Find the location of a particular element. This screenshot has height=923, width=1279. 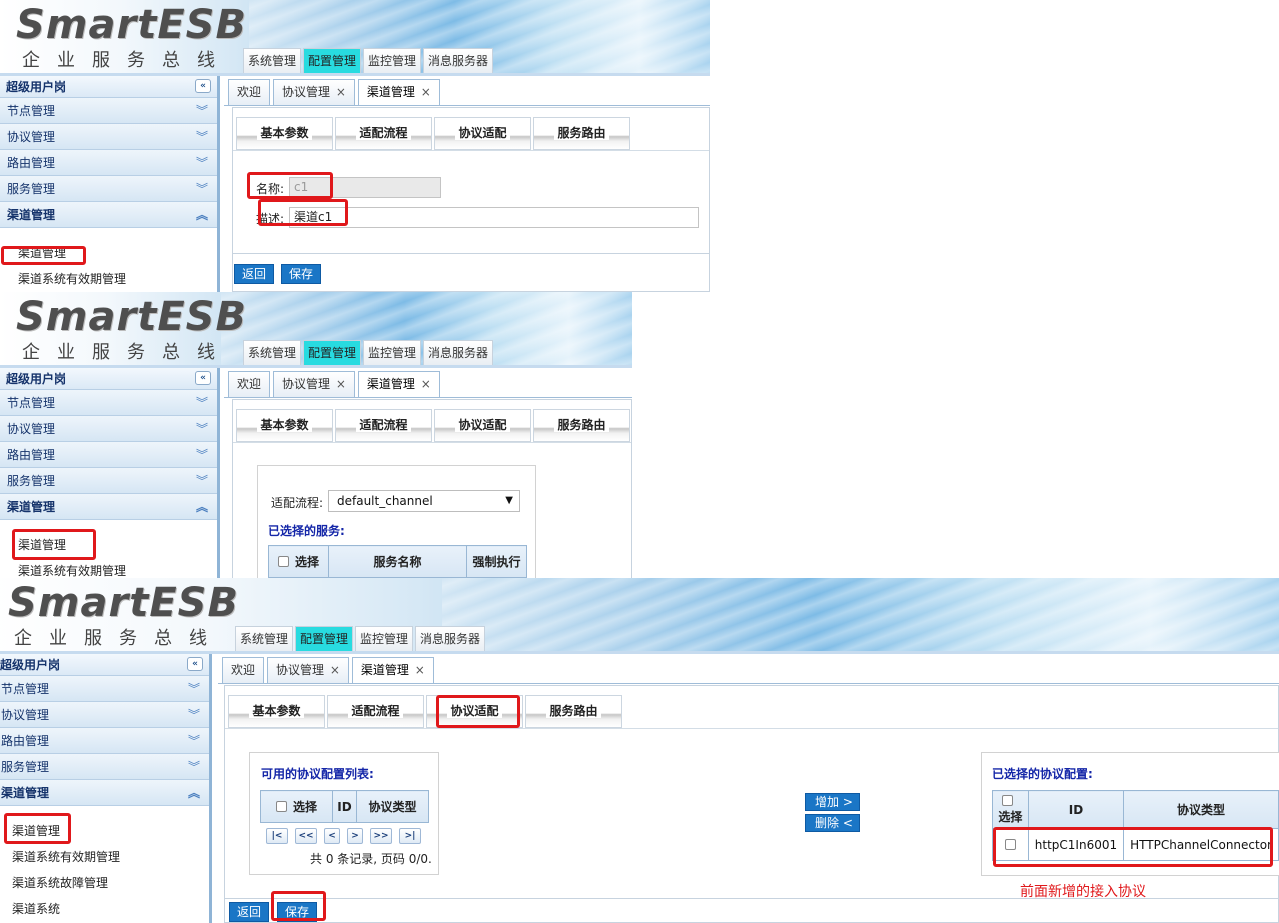

selected-protocols-title: 已选择的协议配置: is located at coordinates (1042, 774).